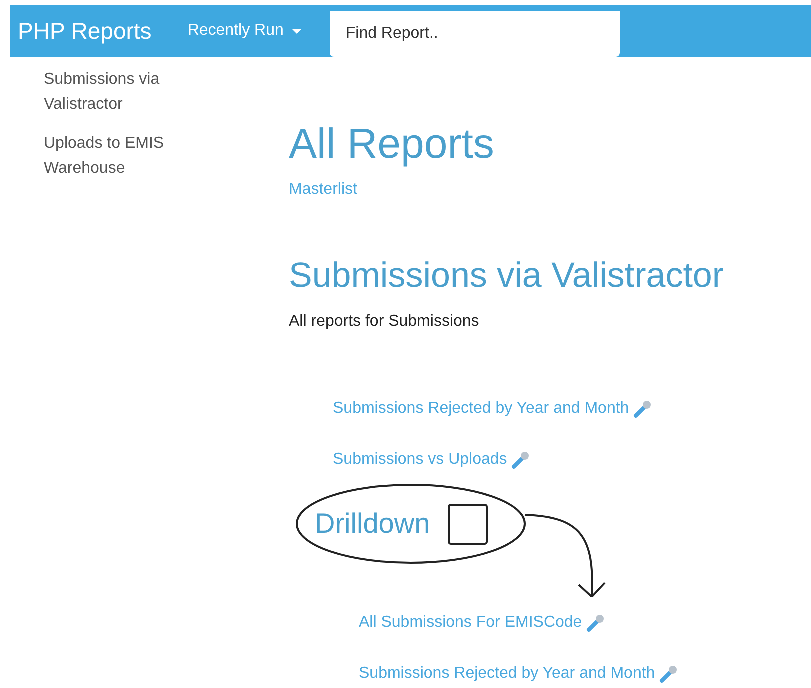 This screenshot has width=811, height=688. What do you see at coordinates (372, 524) in the screenshot?
I see `subsection-title: Drilldown` at bounding box center [372, 524].